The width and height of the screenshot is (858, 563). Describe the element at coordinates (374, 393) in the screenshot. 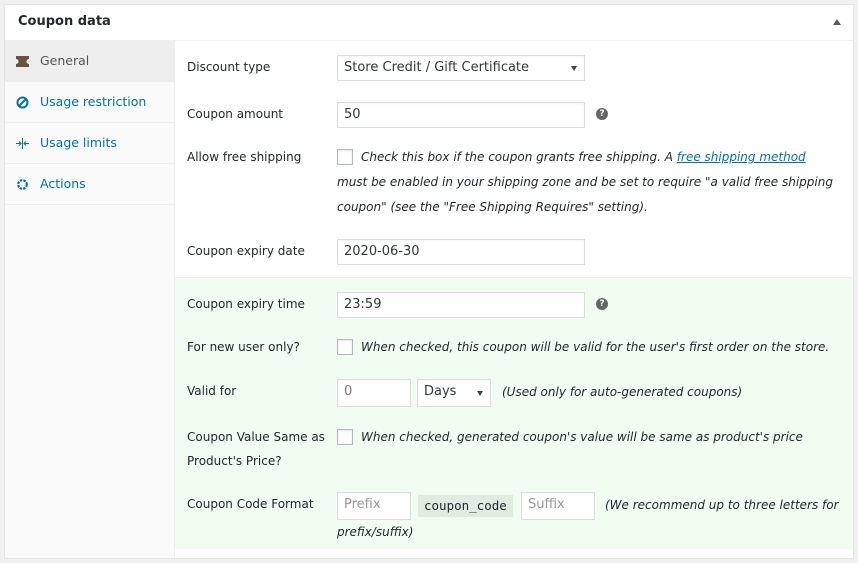

I see `valid-for-input: 0` at that location.